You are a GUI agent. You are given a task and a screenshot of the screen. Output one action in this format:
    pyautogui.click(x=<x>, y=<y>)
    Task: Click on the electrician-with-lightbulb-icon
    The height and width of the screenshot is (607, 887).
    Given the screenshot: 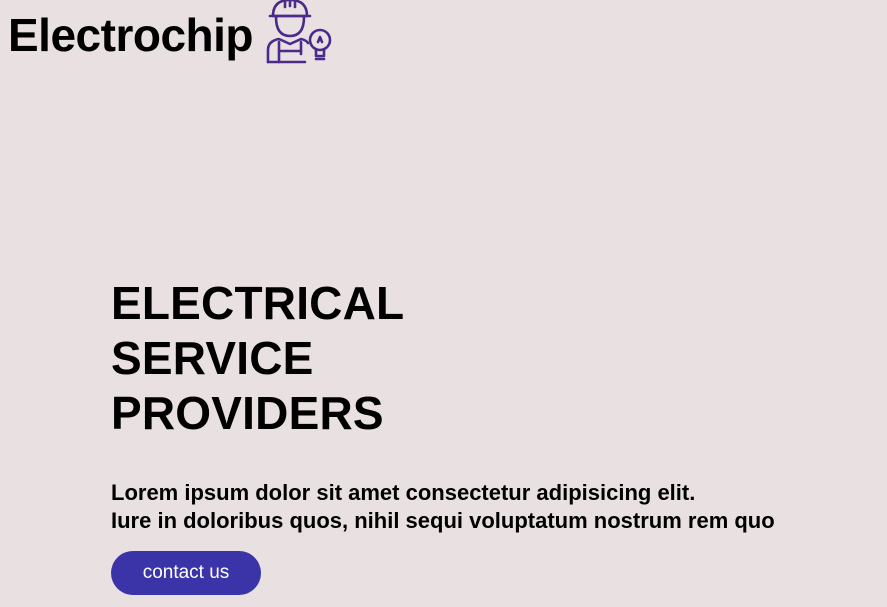 What is the action you would take?
    pyautogui.click(x=301, y=33)
    